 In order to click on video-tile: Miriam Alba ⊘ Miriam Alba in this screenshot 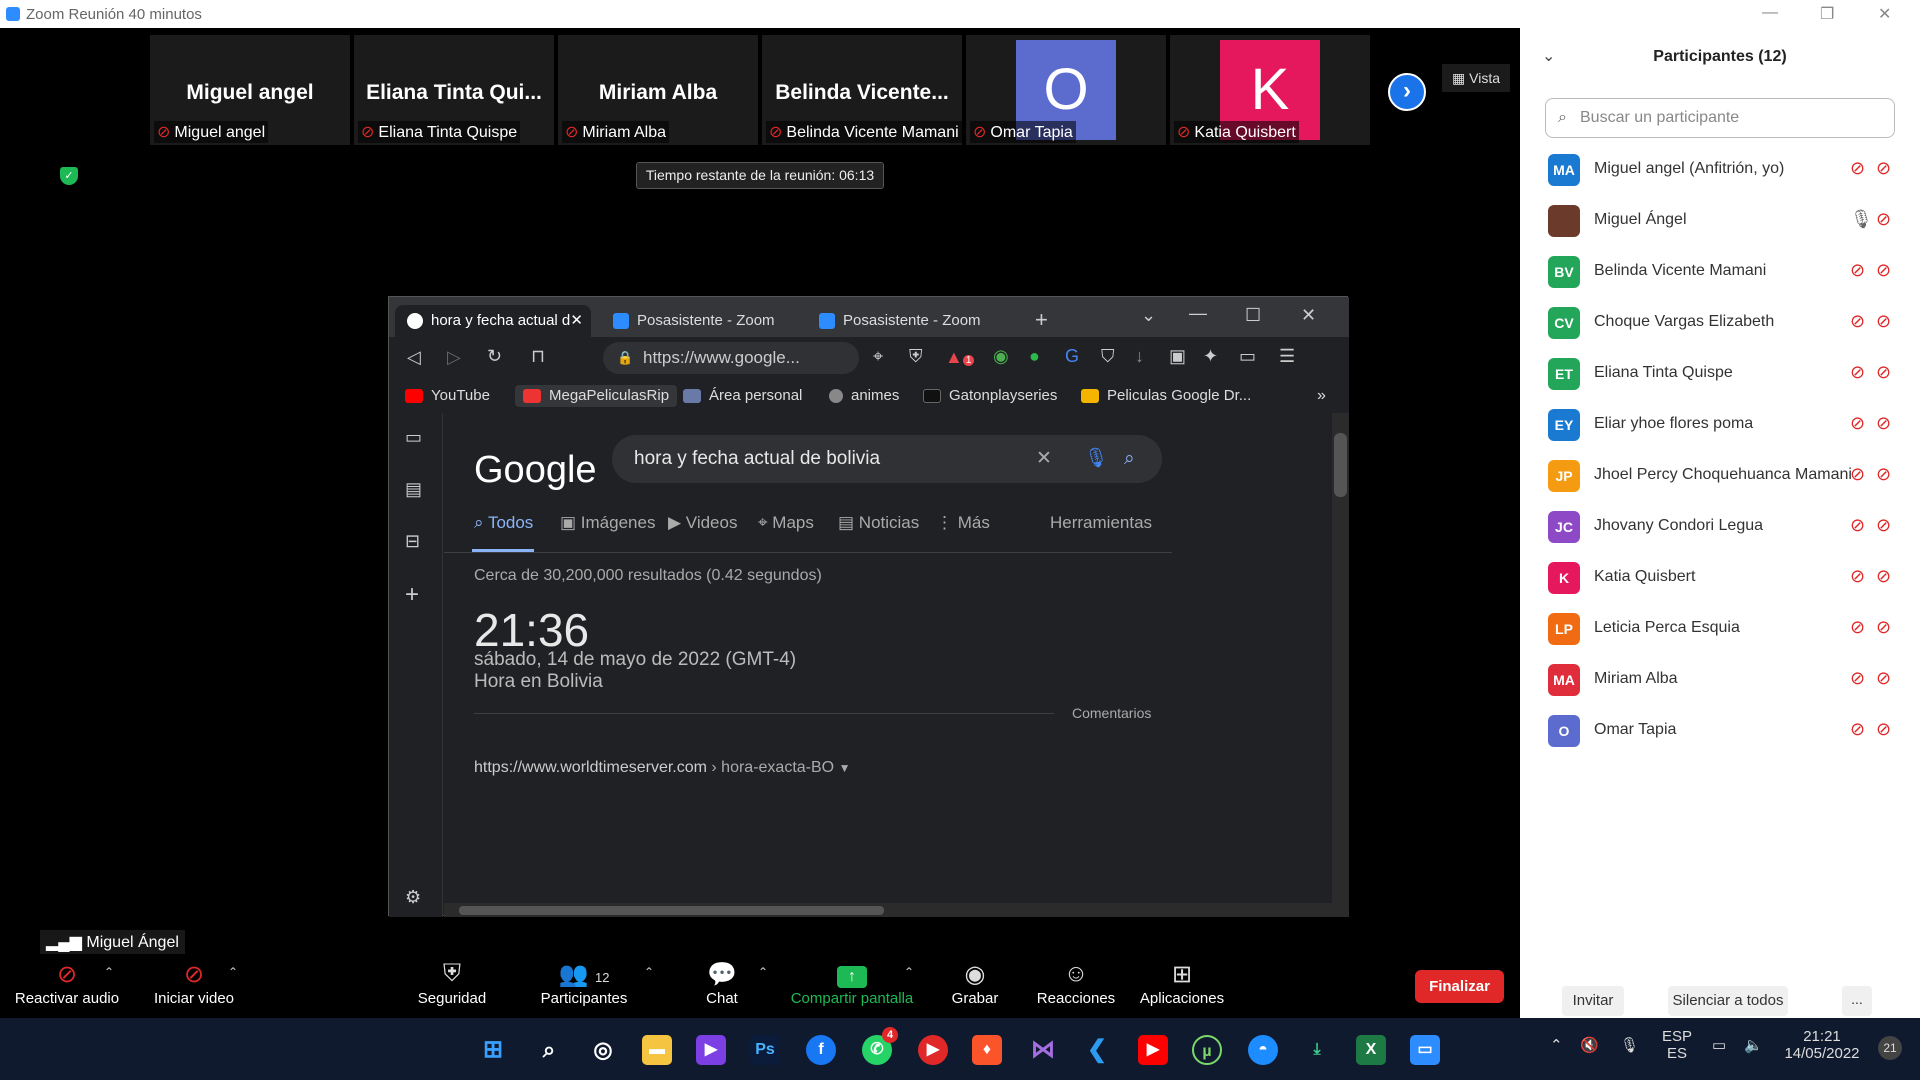, I will do `click(658, 90)`.